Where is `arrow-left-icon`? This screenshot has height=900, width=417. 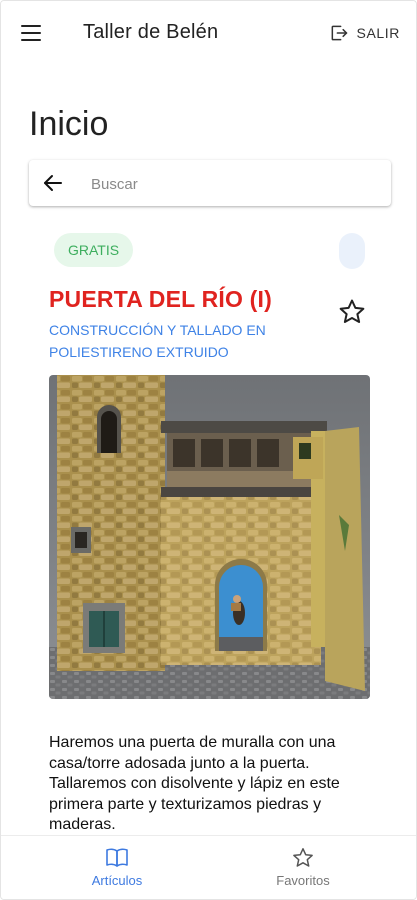
arrow-left-icon is located at coordinates (53, 183).